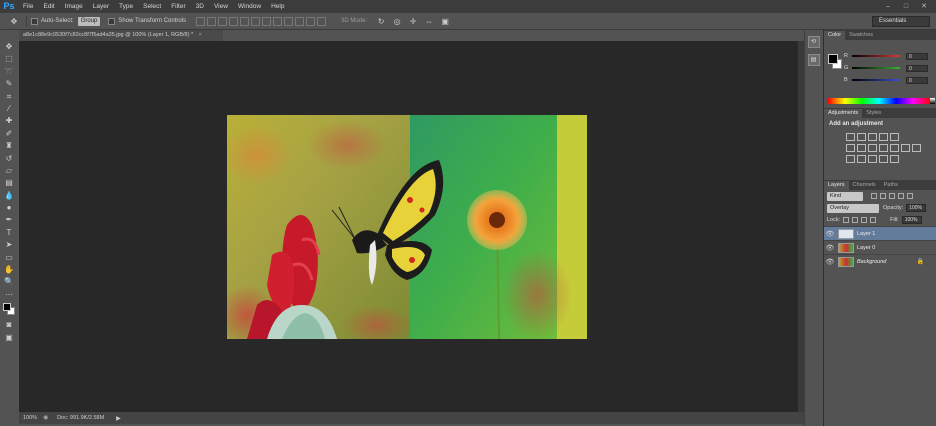 The height and width of the screenshot is (426, 936). I want to click on lock-position-icon, so click(864, 220).